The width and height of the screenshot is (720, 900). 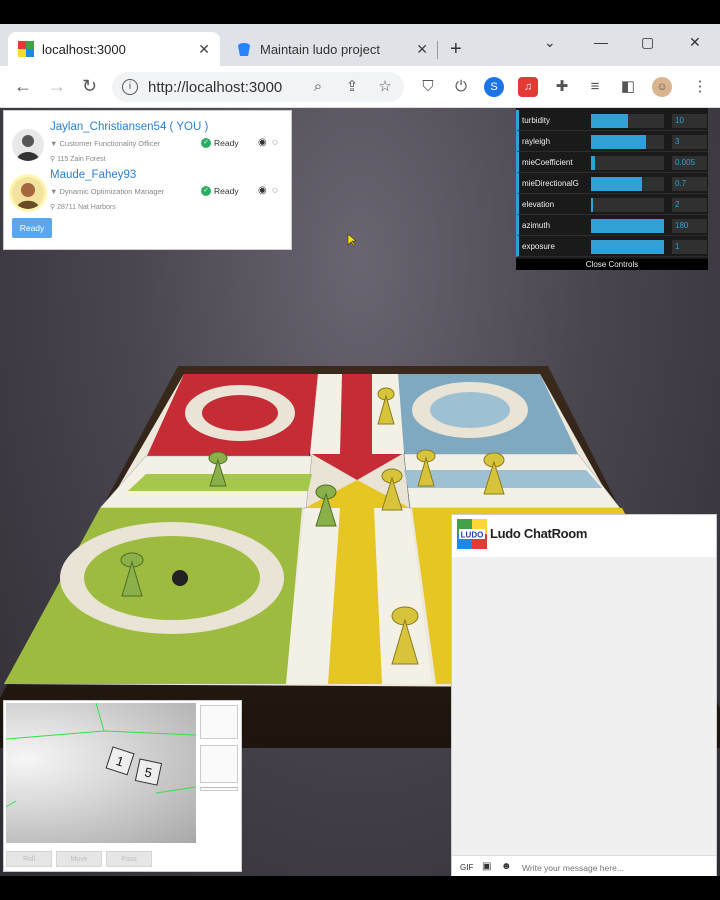 I want to click on control-row-exposure: exposure 1, so click(x=612, y=246).